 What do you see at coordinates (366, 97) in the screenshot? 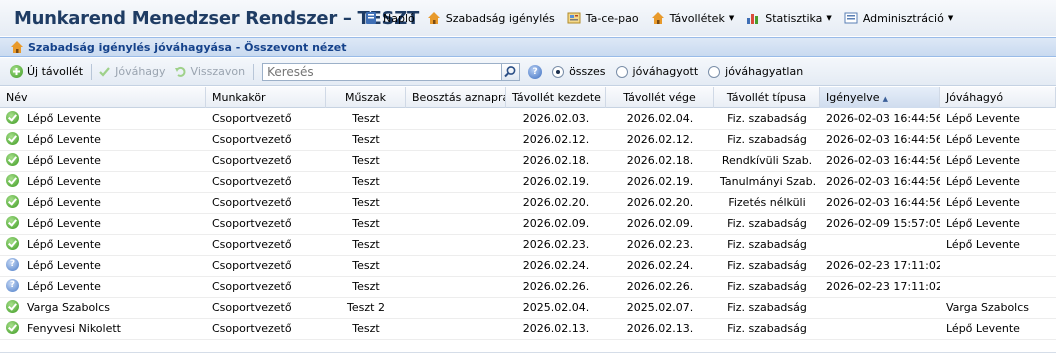
I see `column-header-muszak: Műszak` at bounding box center [366, 97].